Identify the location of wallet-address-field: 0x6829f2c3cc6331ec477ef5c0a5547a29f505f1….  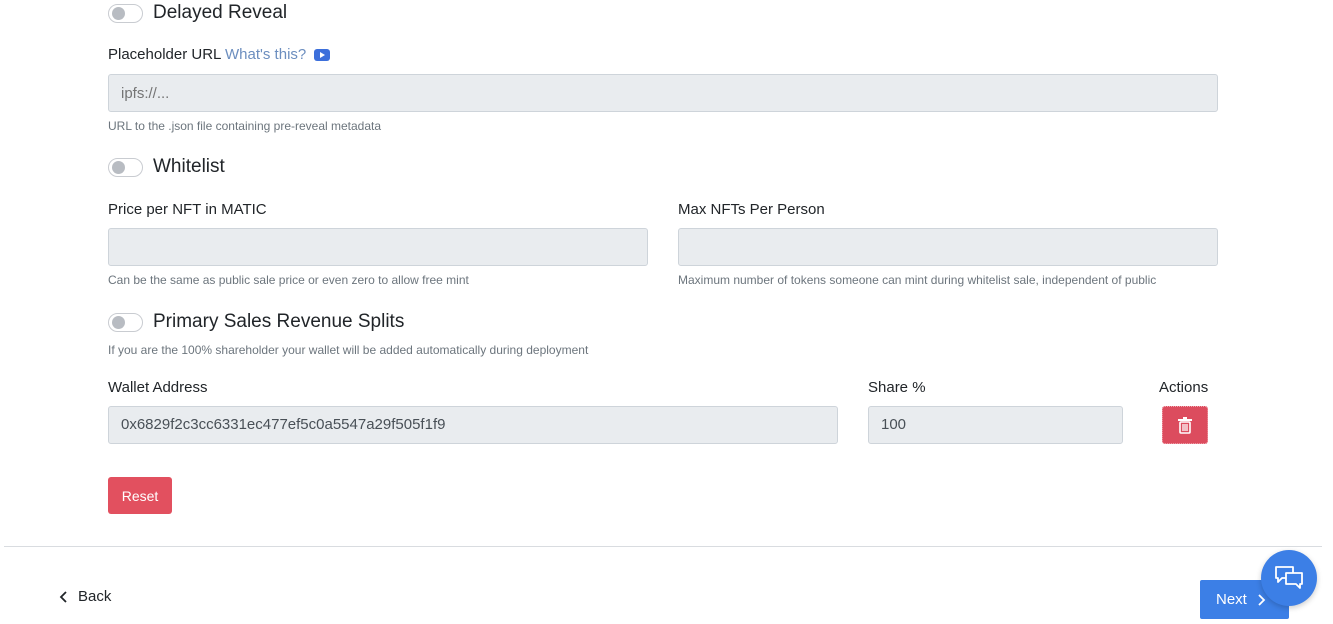
(473, 425).